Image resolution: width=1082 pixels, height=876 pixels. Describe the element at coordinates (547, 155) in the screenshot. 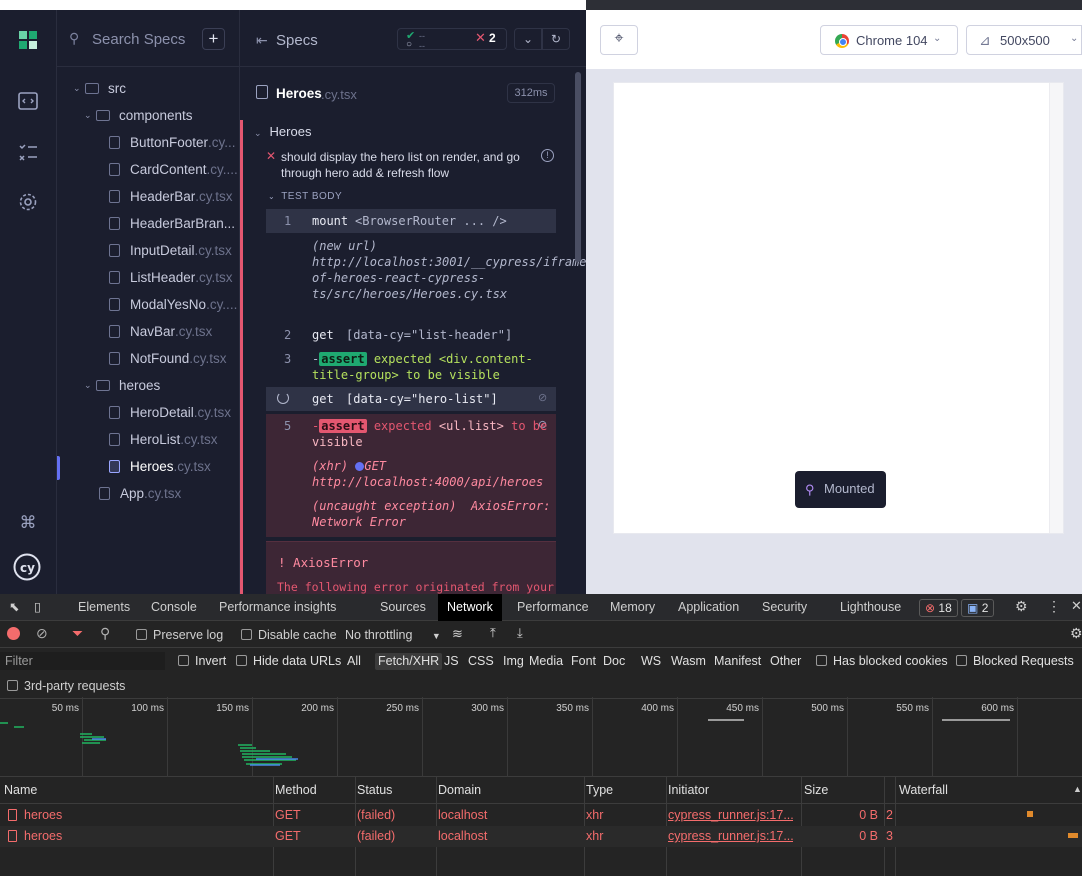

I see `info-icon: !` at that location.